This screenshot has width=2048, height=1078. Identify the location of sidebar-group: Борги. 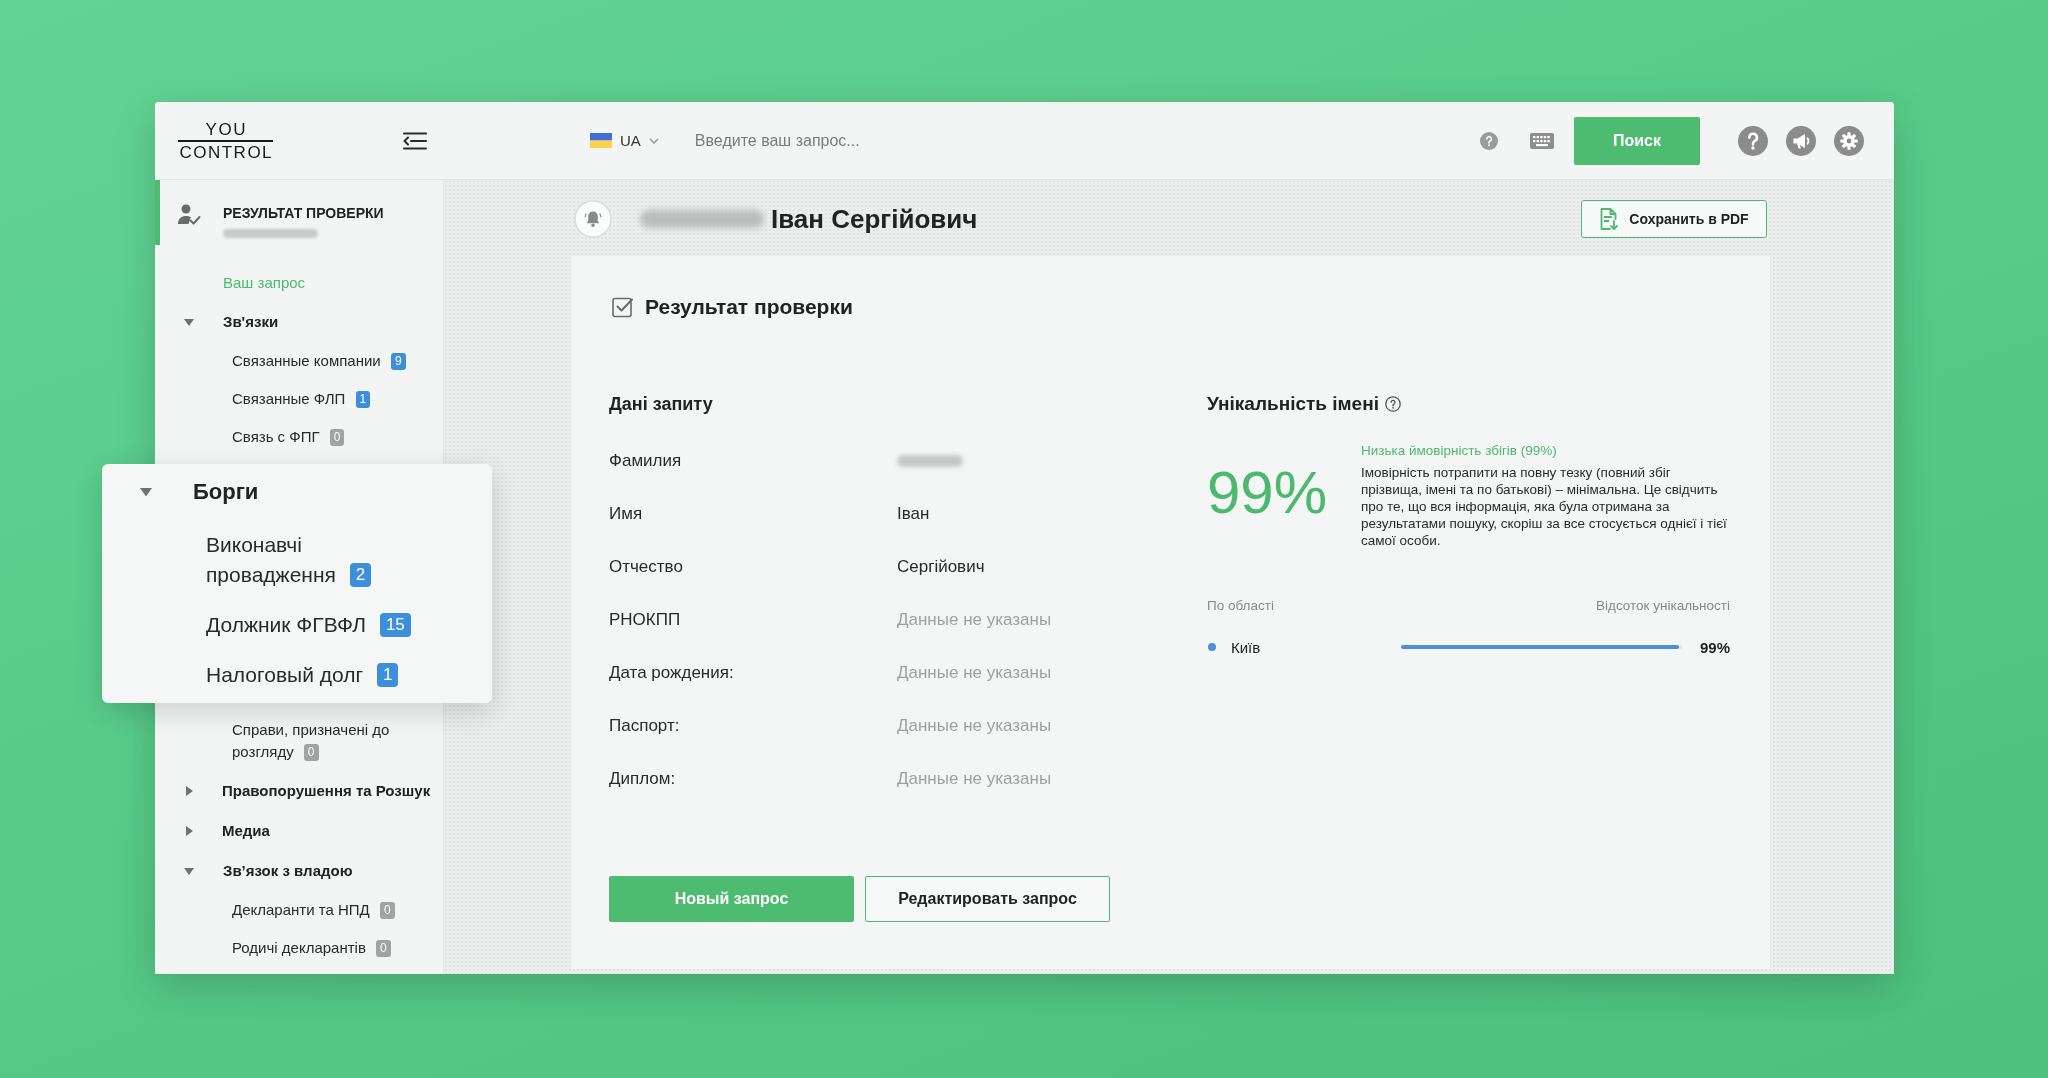
(226, 492).